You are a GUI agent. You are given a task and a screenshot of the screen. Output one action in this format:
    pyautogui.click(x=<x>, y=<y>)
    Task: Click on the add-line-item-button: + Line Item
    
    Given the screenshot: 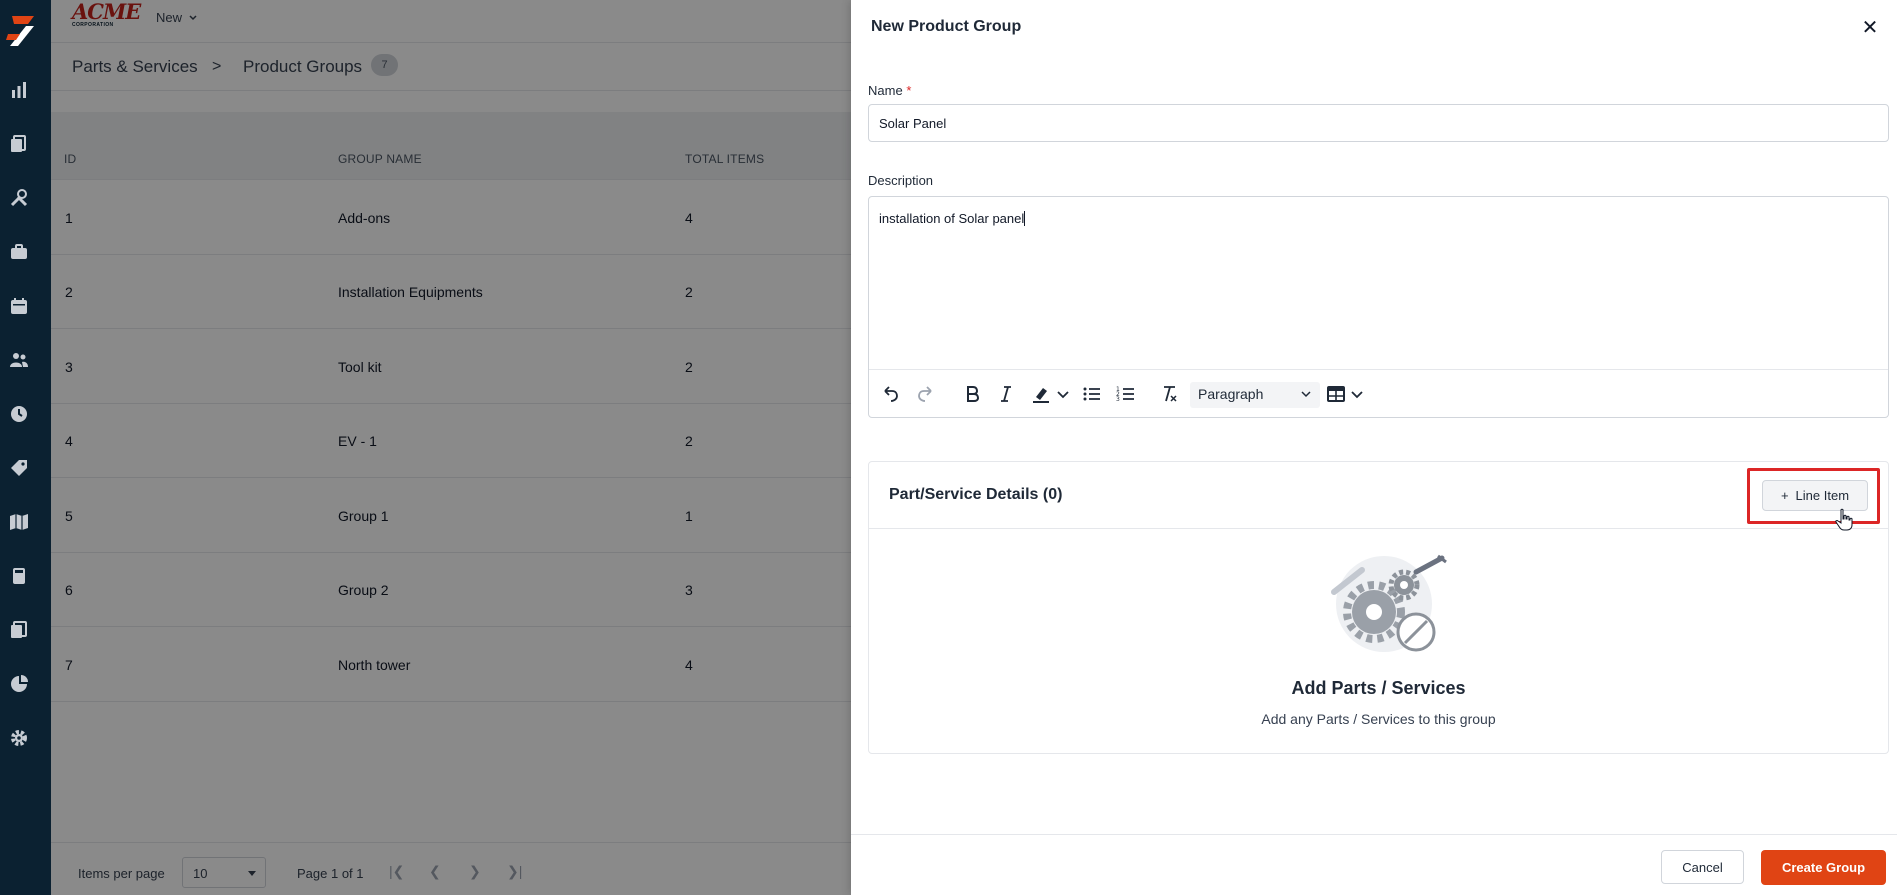 What is the action you would take?
    pyautogui.click(x=1815, y=495)
    